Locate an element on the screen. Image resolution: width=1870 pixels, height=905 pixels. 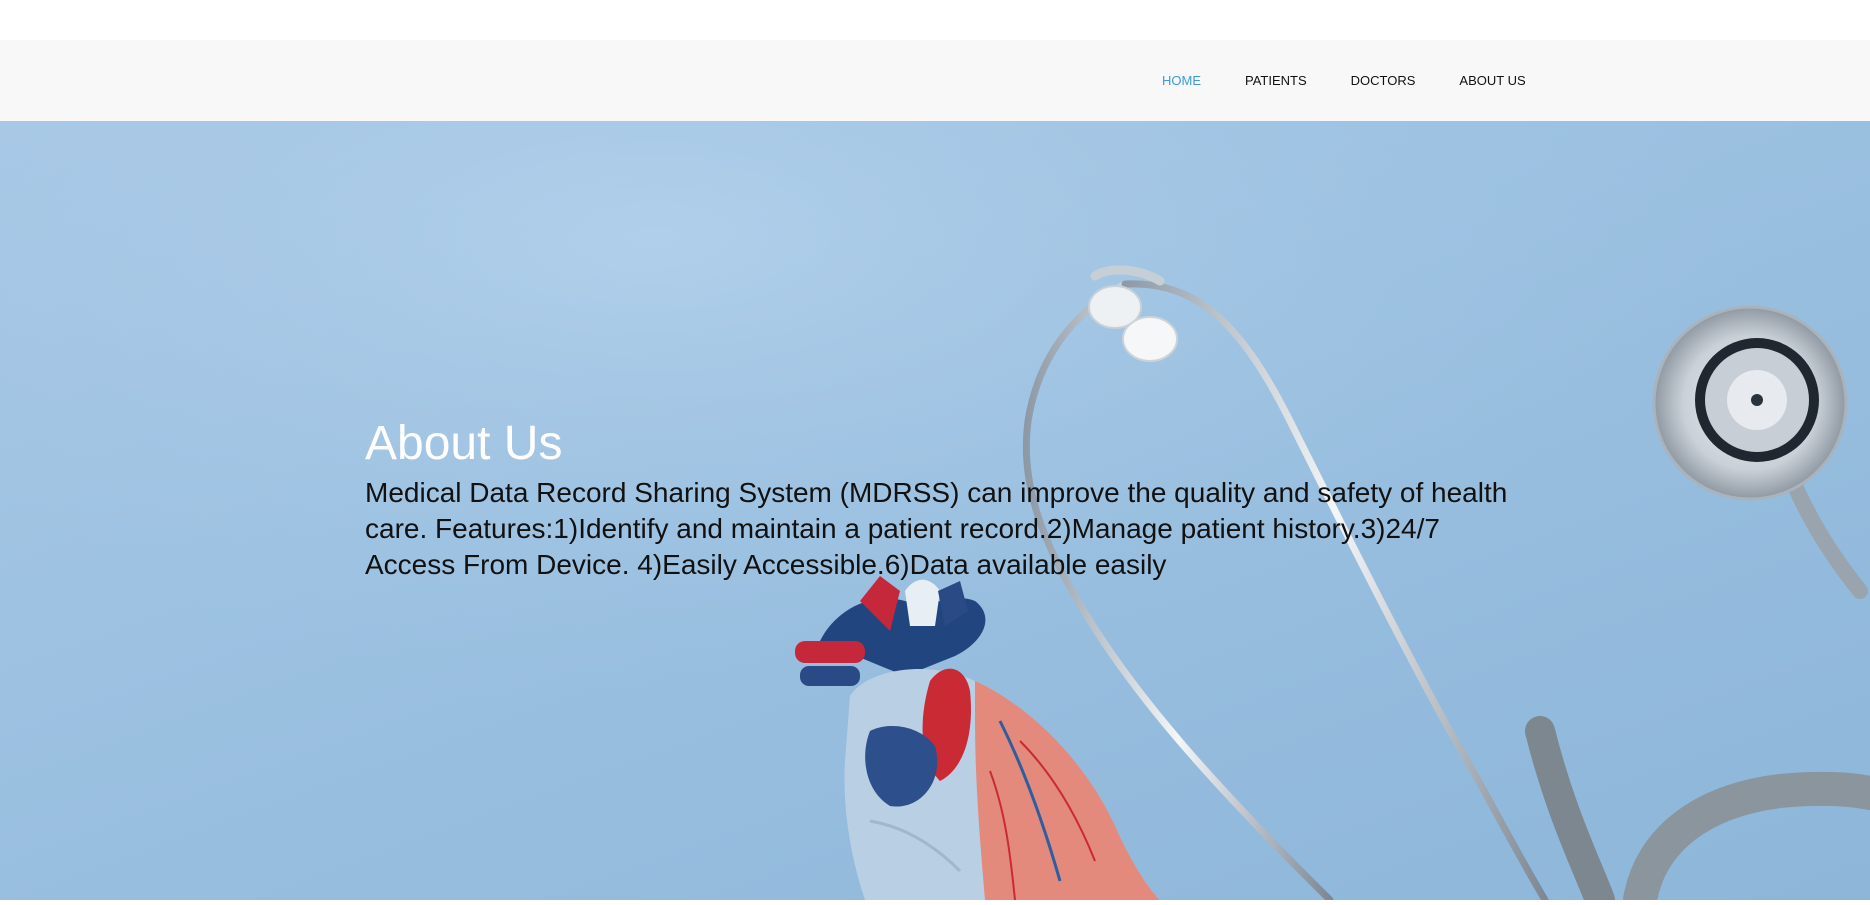
top-strip is located at coordinates (935, 20).